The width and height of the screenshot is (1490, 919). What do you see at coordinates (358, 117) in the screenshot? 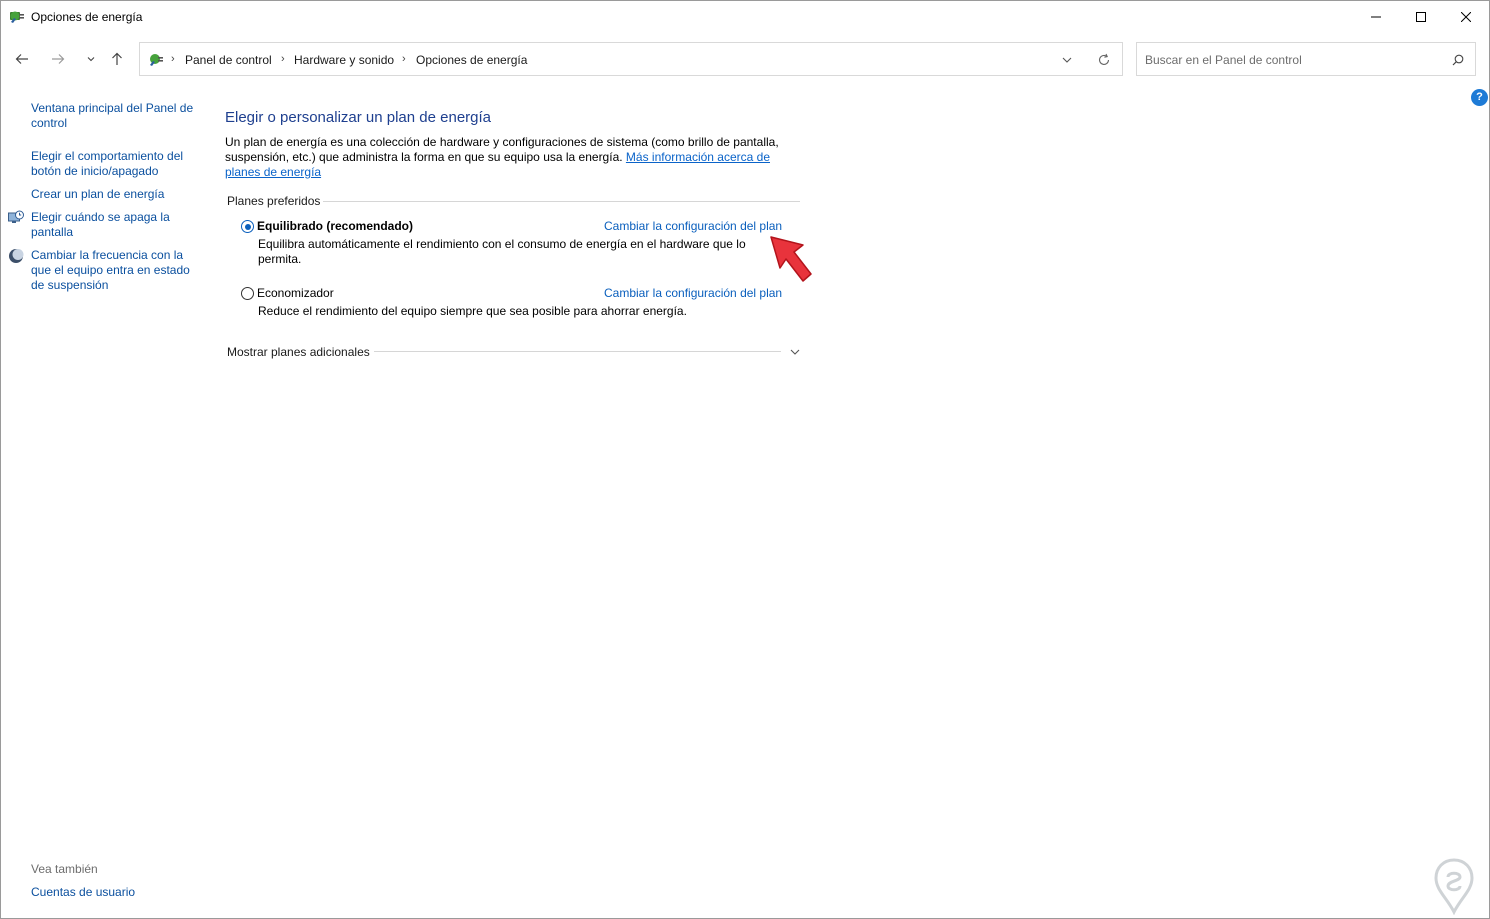
I see `page-title: Elegir o personalizar un plan de energía` at bounding box center [358, 117].